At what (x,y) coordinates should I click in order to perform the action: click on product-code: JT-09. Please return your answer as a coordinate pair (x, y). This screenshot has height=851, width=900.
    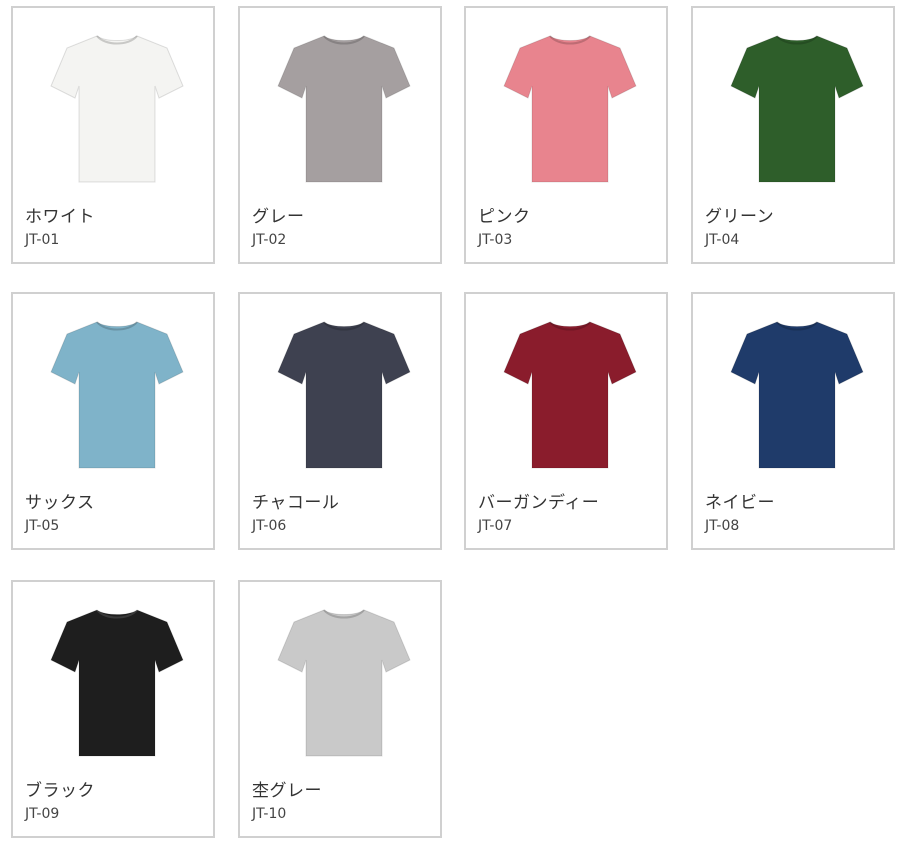
    Looking at the image, I should click on (42, 814).